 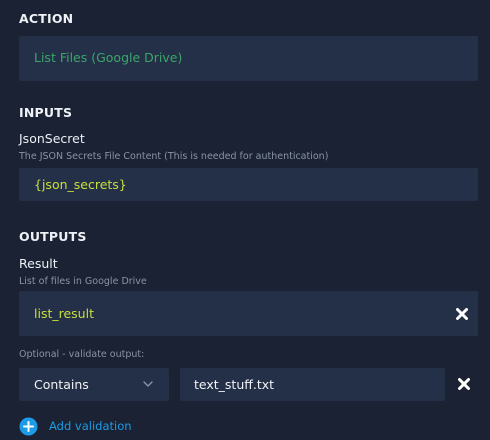 I want to click on action-select: List Files (Google Drive), so click(x=248, y=58).